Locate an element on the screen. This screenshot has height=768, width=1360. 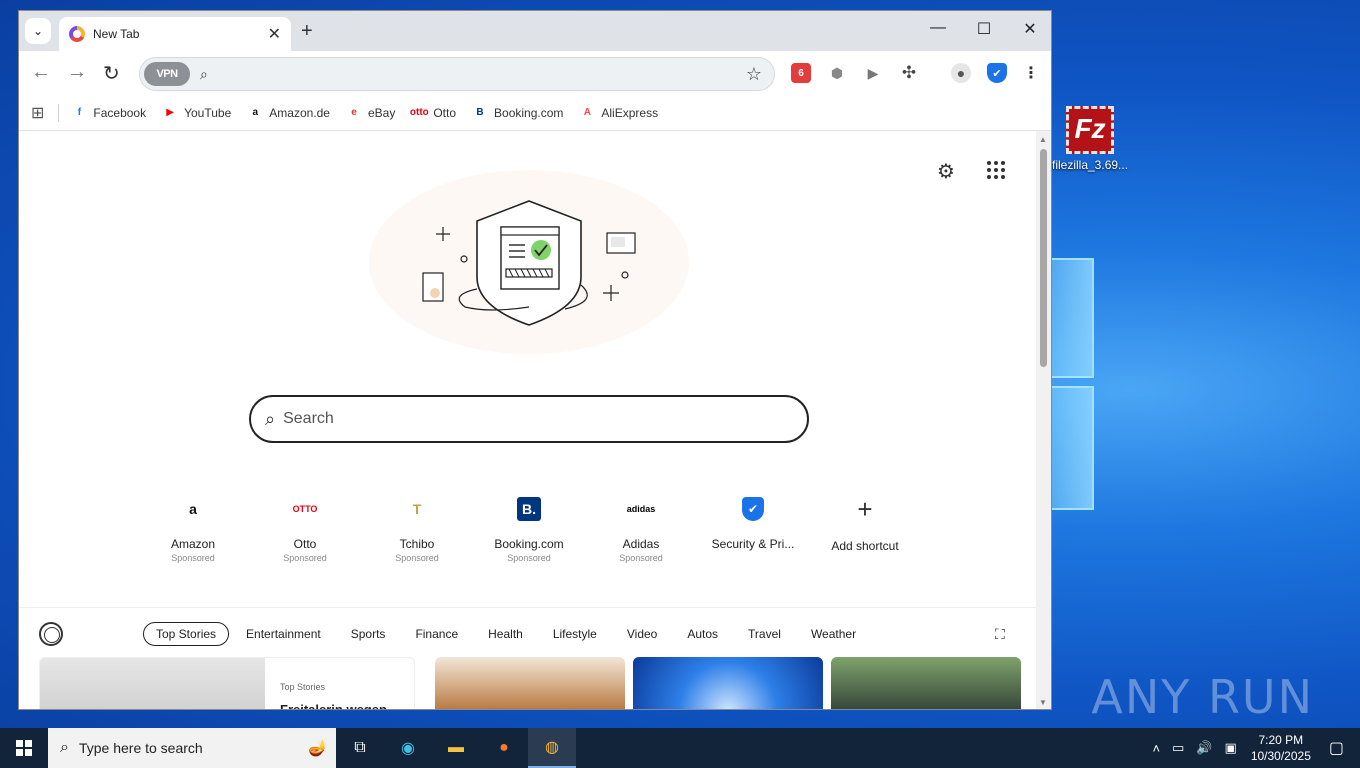
display-icon: ▣ is located at coordinates (1231, 748).